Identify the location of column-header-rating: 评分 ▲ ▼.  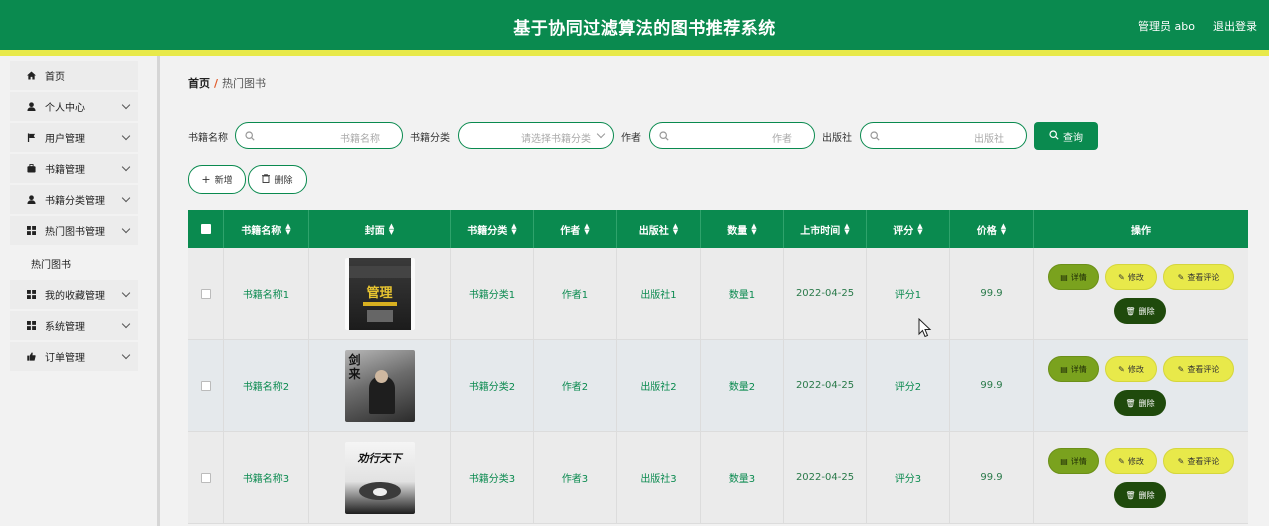
(908, 229).